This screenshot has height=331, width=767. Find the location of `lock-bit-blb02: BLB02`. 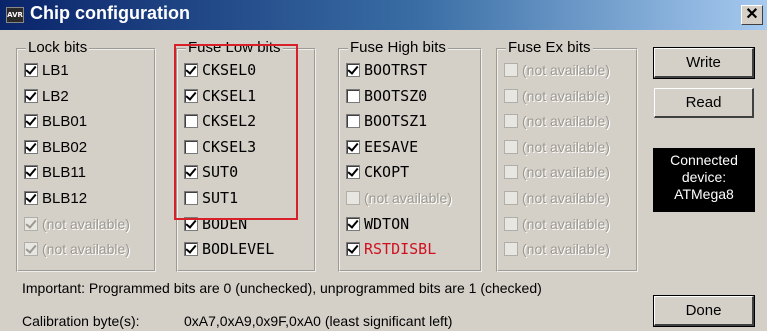

lock-bit-blb02: BLB02 is located at coordinates (77, 148).